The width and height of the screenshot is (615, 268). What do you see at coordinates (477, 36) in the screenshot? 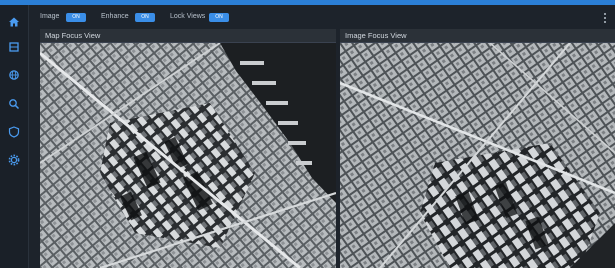
I see `image-focus-title: Image Focus View` at bounding box center [477, 36].